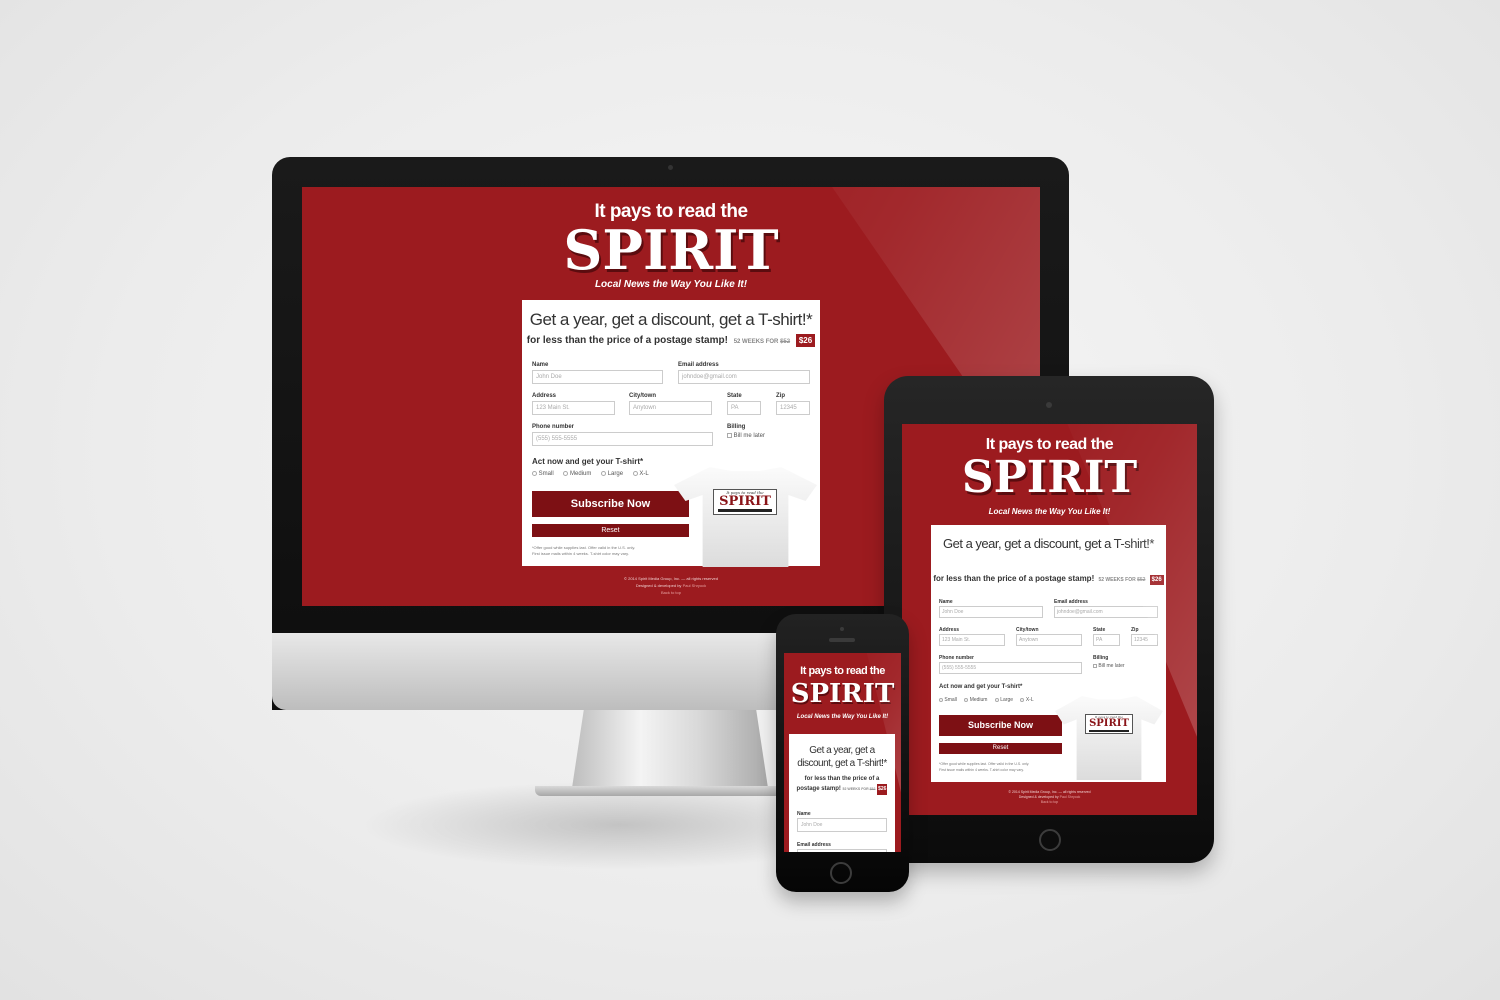  Describe the element at coordinates (671, 284) in the screenshot. I see `site-slogan: Local News the Way You Like It!` at that location.